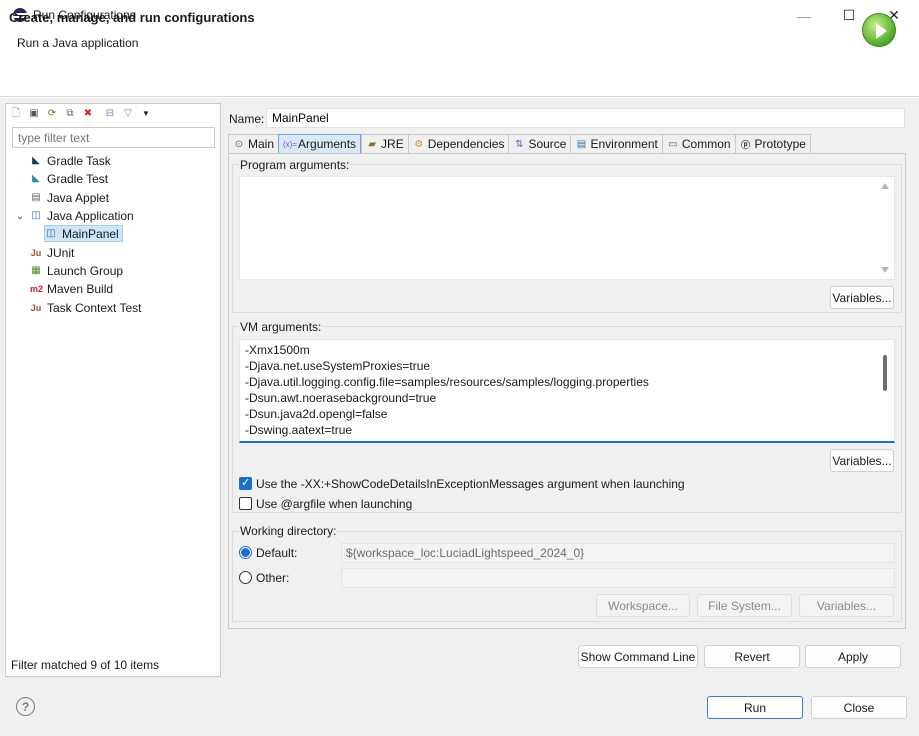  I want to click on export-icon: ⟳, so click(52, 114).